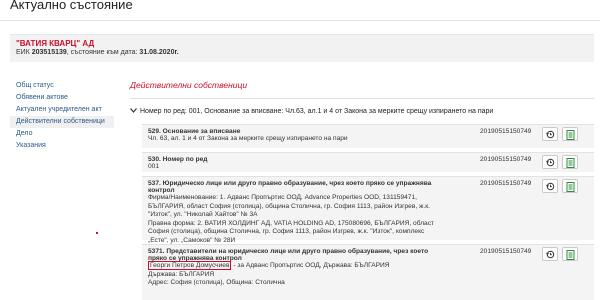 The height and width of the screenshot is (300, 600). Describe the element at coordinates (368, 162) in the screenshot. I see `record-row: 530. Номер по ред 001 20190515150749` at that location.